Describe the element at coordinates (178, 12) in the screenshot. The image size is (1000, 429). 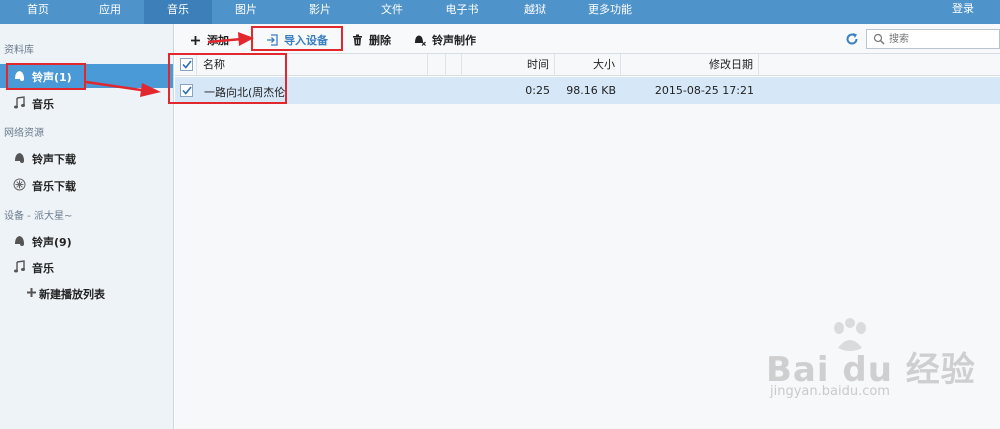
I see `nav-tab-music: 音乐` at that location.